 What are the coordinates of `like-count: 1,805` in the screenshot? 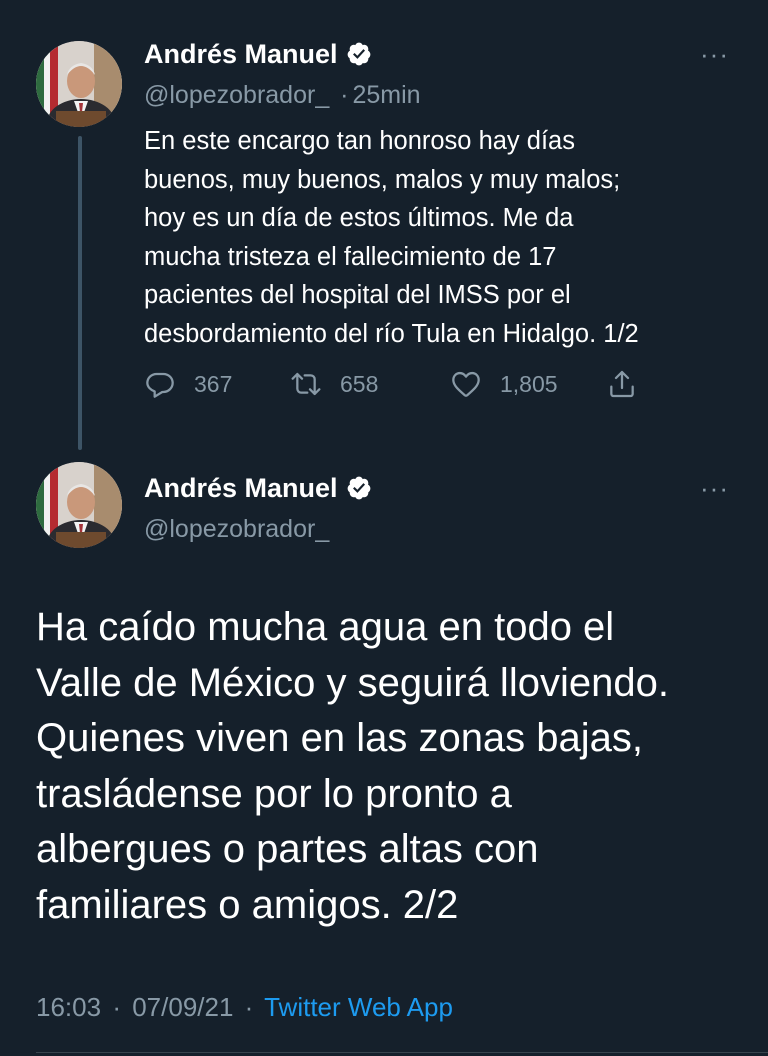 It's located at (529, 383).